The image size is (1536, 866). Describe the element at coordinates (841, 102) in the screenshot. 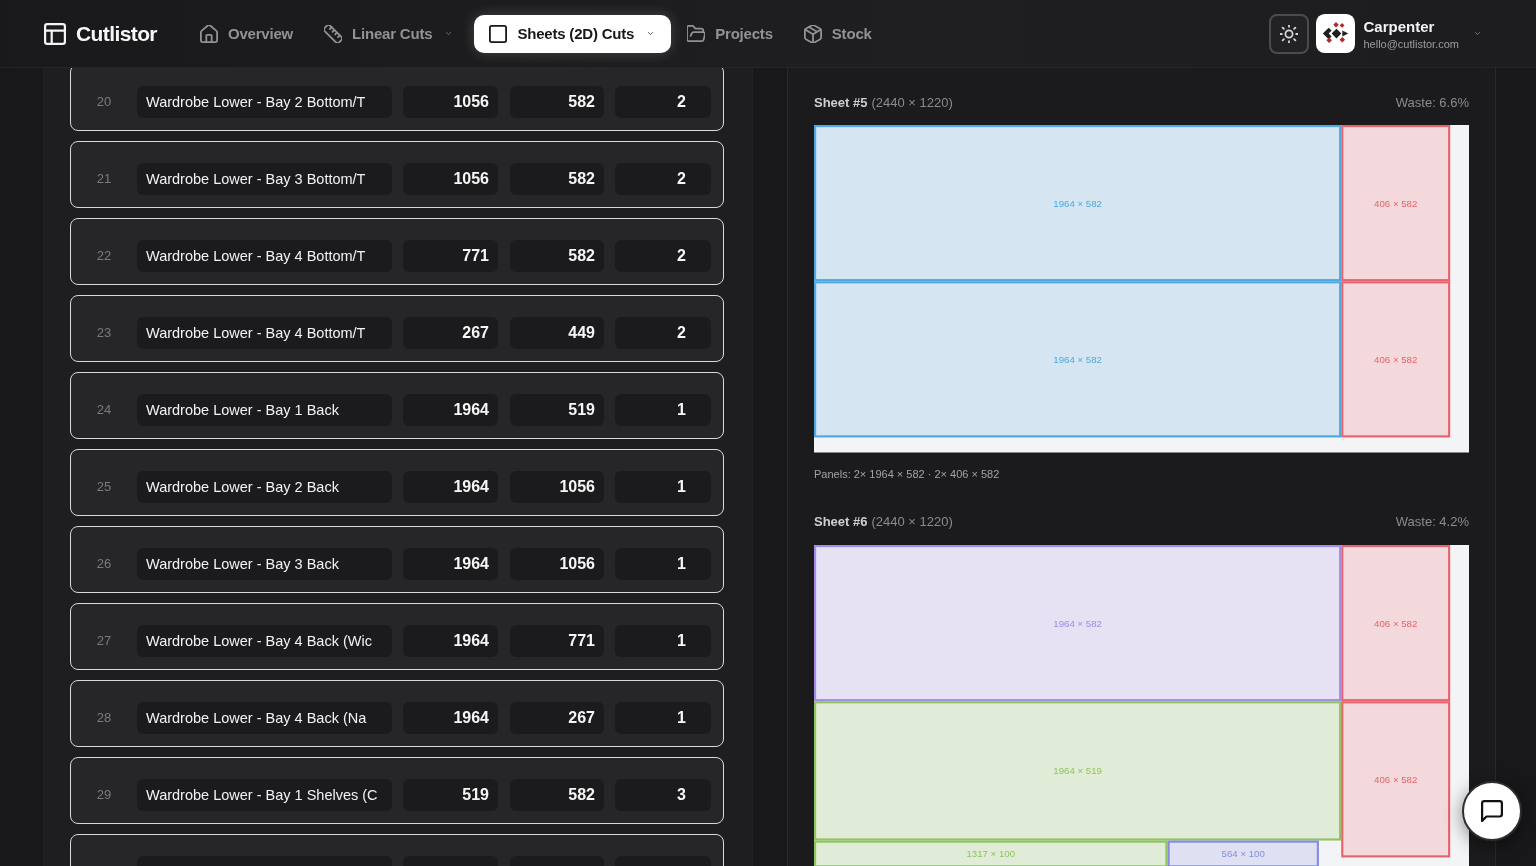

I see `sheet-title: Sheet #5` at that location.